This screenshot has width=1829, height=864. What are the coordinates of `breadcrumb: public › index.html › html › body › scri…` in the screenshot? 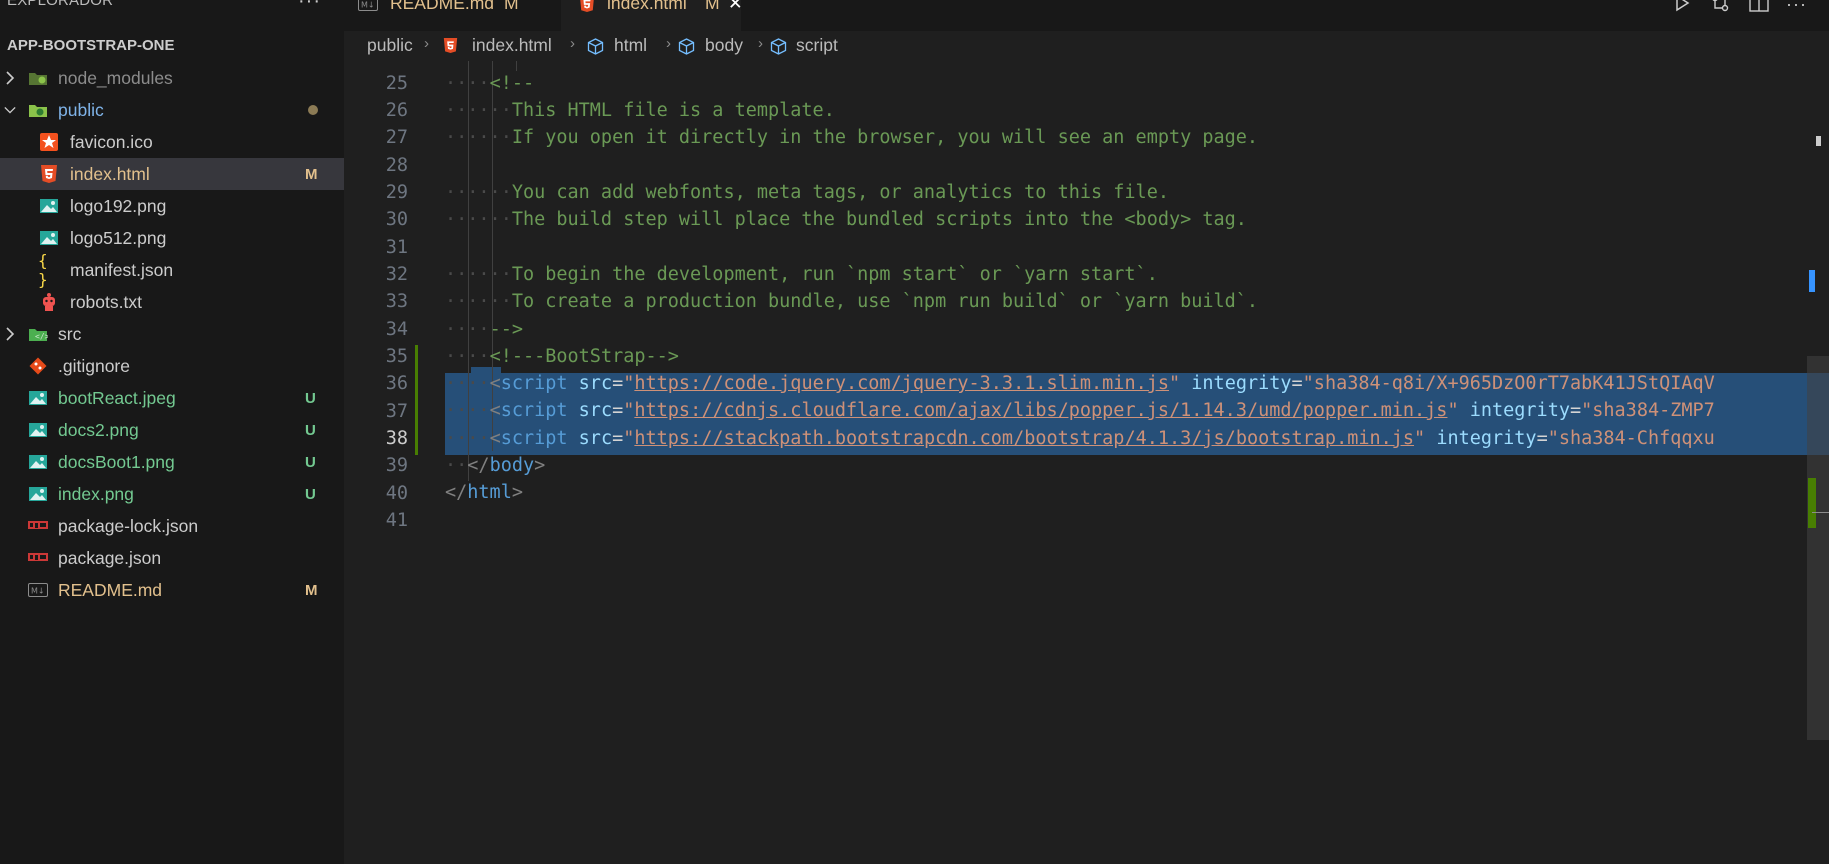 It's located at (1086, 46).